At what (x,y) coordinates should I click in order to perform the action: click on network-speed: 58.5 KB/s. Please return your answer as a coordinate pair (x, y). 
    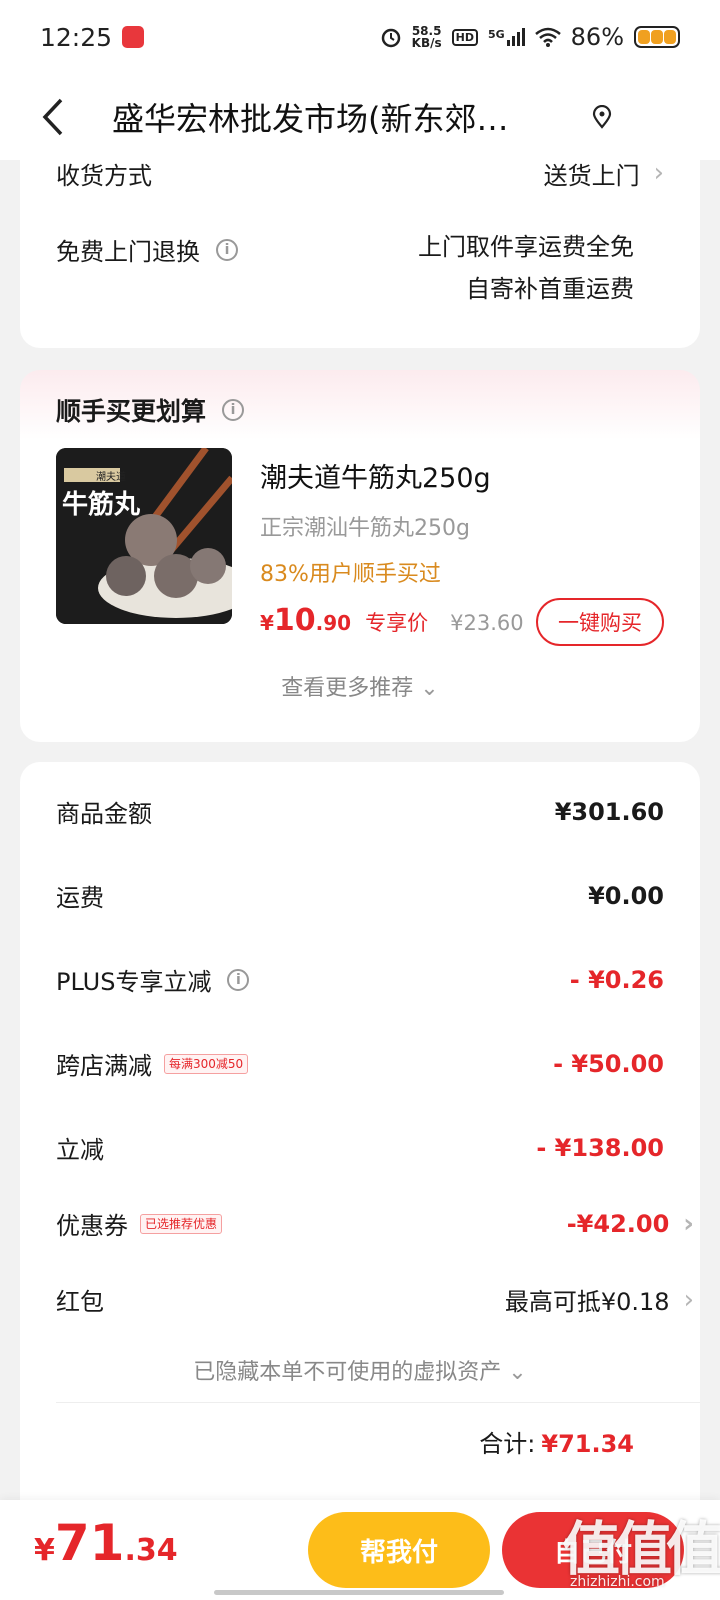
    Looking at the image, I should click on (427, 37).